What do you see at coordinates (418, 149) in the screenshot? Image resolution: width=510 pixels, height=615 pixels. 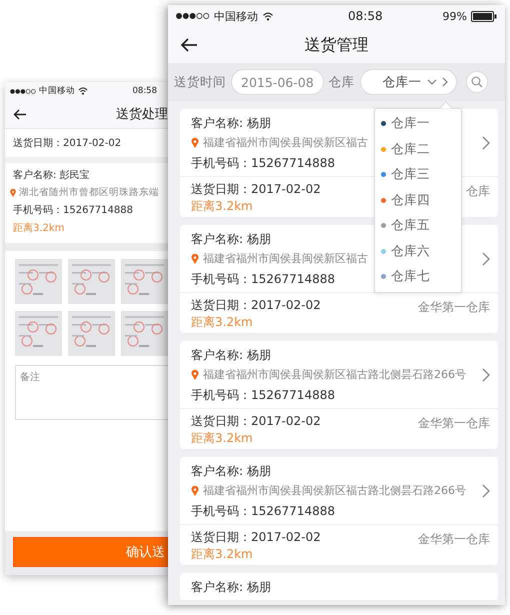 I see `menu-item: 仓库二` at bounding box center [418, 149].